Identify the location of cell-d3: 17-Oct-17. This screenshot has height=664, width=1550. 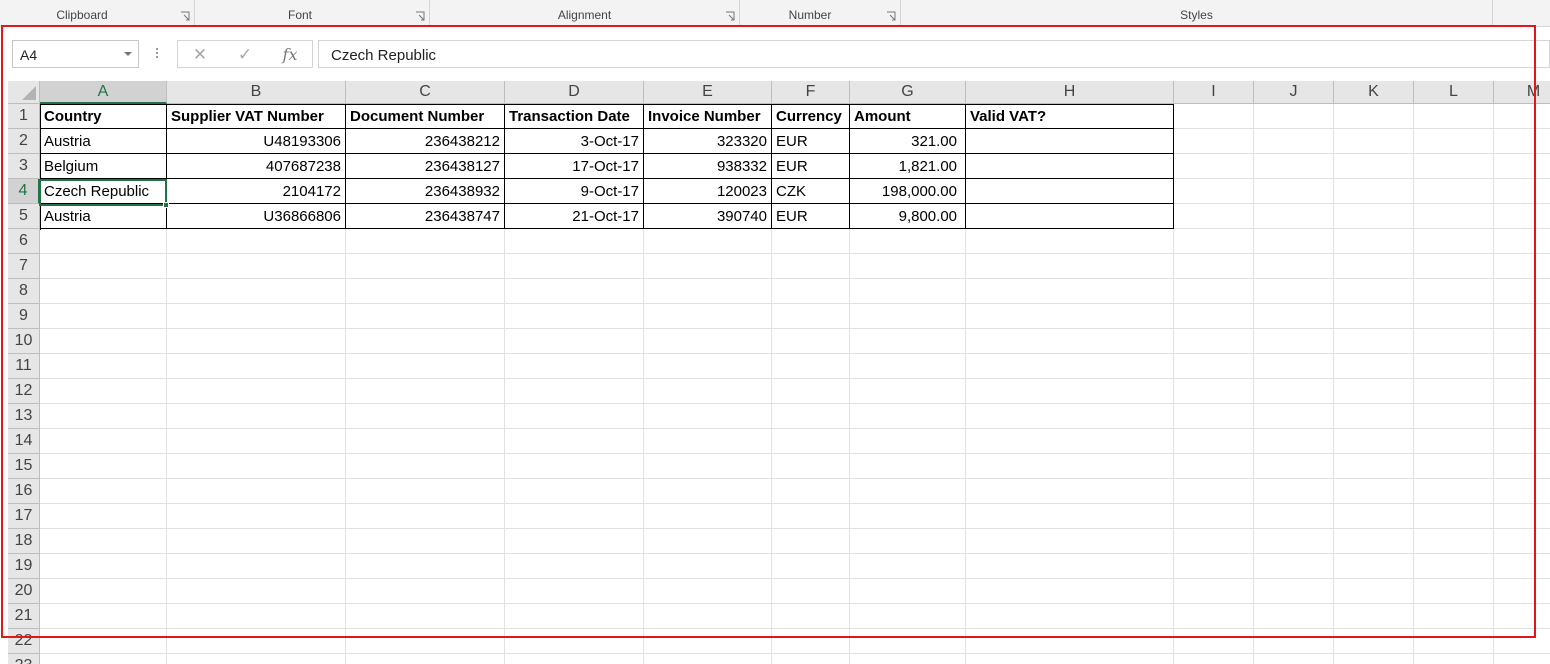
(574, 166).